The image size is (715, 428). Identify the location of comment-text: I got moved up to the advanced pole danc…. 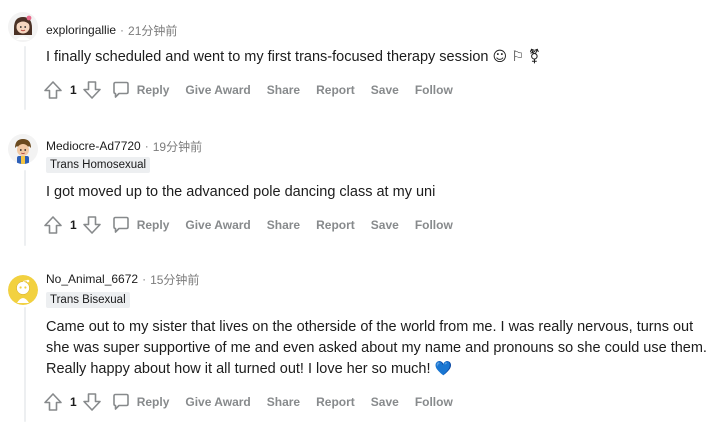
(241, 192).